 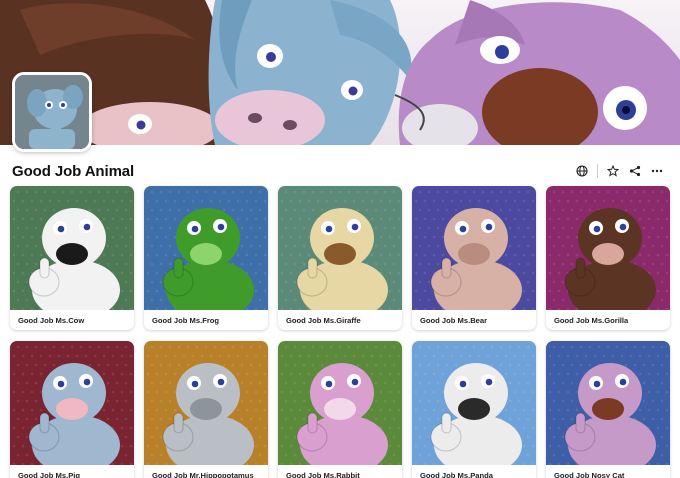 I want to click on sticker-card: Good Job Nosy Cat, so click(x=608, y=409).